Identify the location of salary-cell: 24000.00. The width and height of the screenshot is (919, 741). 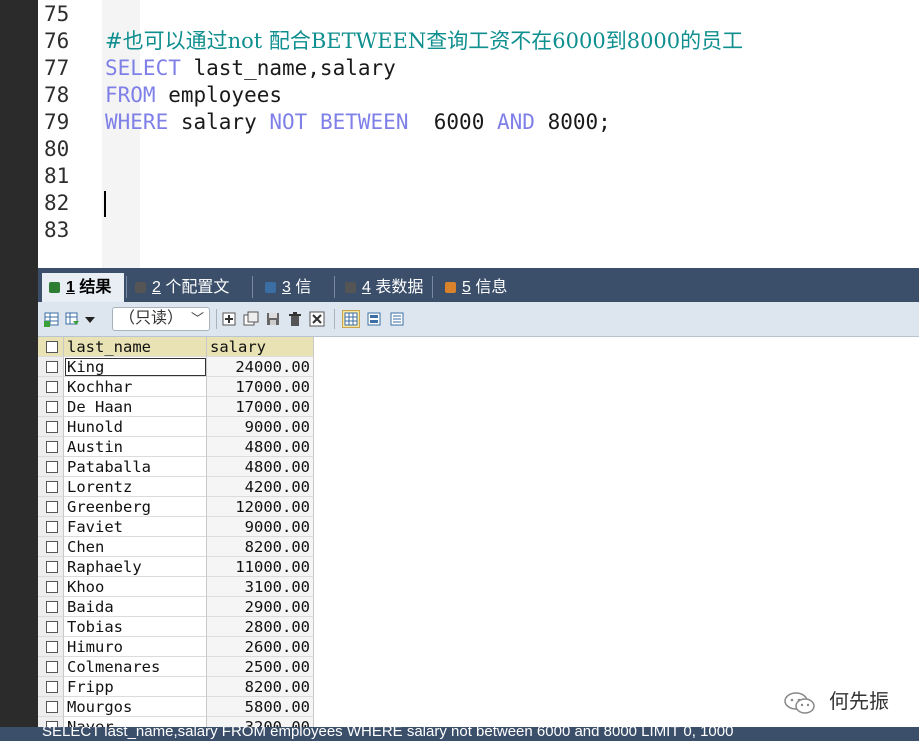
(260, 367).